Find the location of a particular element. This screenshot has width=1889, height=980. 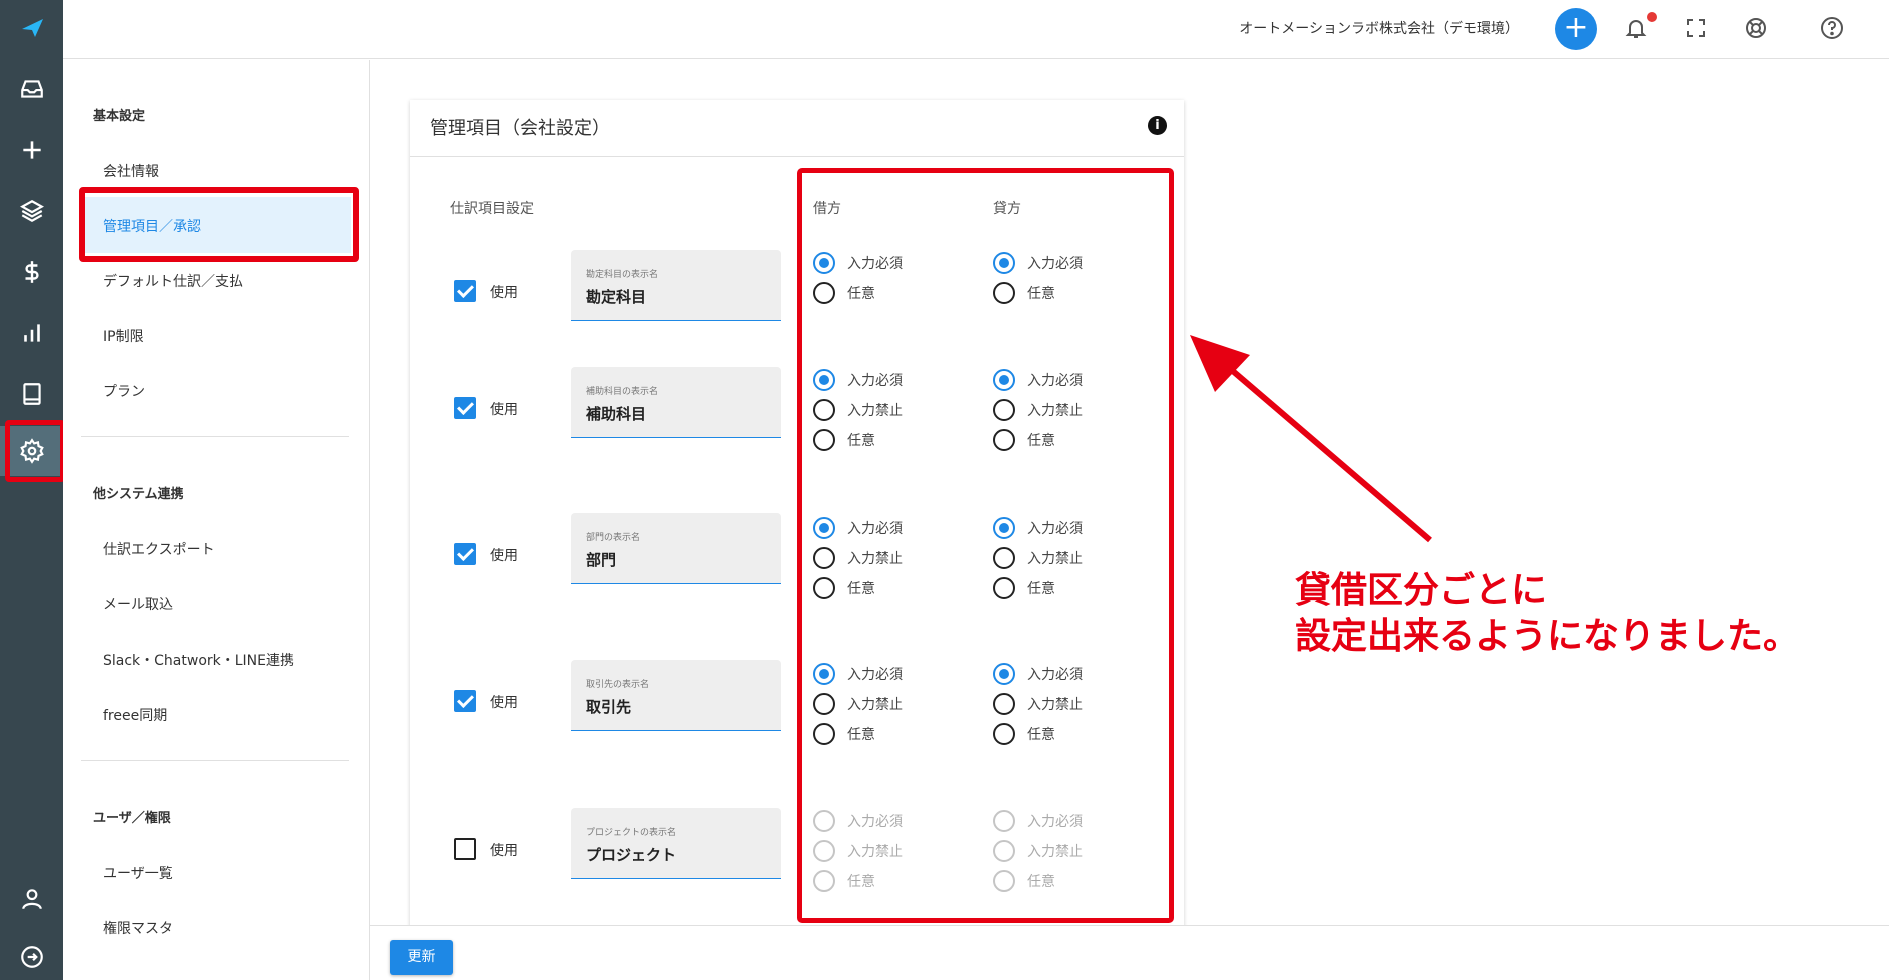

section-title-basic: 基本設定 is located at coordinates (119, 116).